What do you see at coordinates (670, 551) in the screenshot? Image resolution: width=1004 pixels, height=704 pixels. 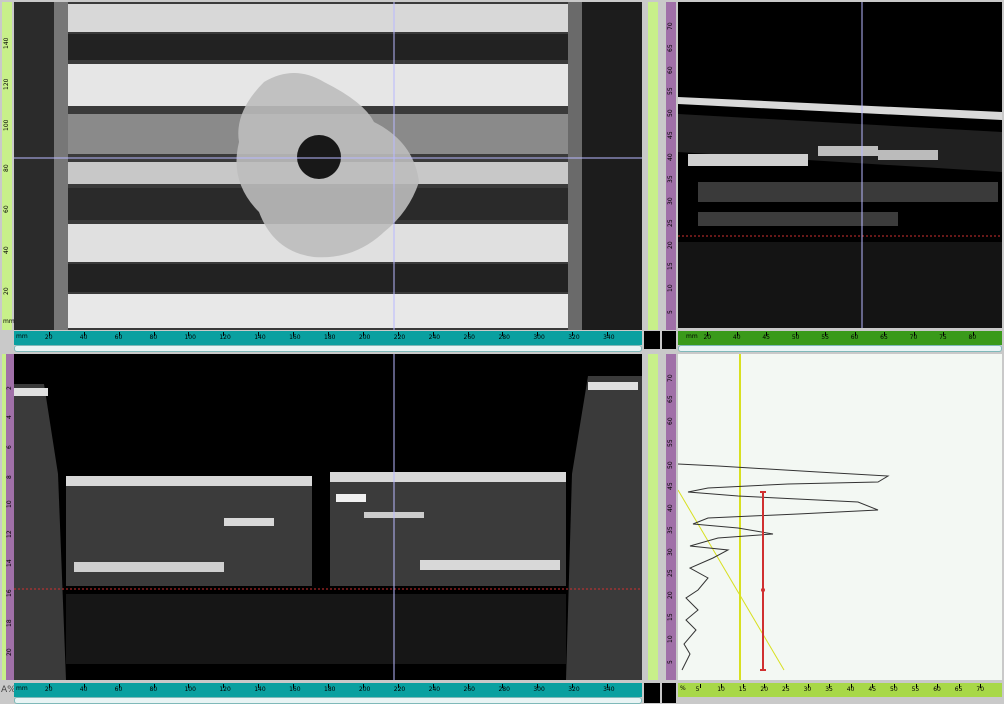 I see `ascan-depth-tick: 30` at bounding box center [670, 551].